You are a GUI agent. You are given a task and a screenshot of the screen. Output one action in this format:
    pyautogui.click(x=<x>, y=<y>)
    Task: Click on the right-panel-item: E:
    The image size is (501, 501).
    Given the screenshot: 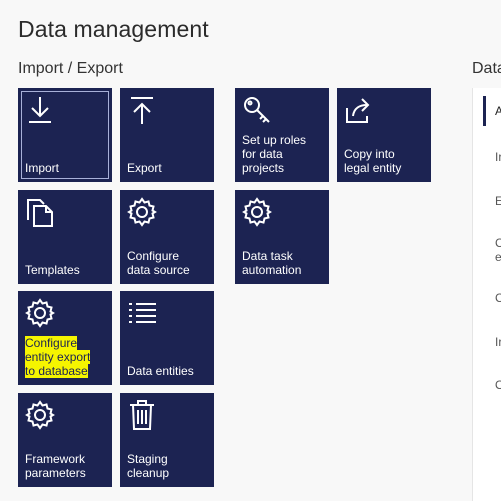 What is the action you would take?
    pyautogui.click(x=498, y=201)
    